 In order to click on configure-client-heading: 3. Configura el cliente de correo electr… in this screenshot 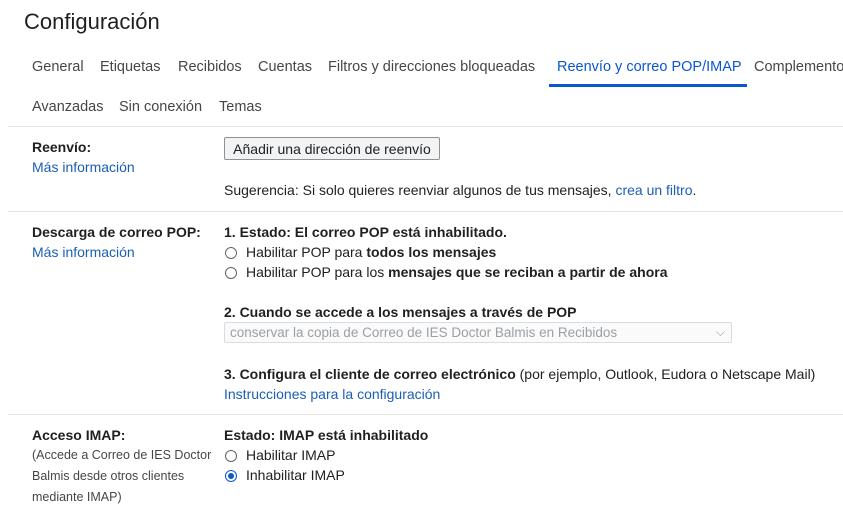, I will do `click(370, 374)`.